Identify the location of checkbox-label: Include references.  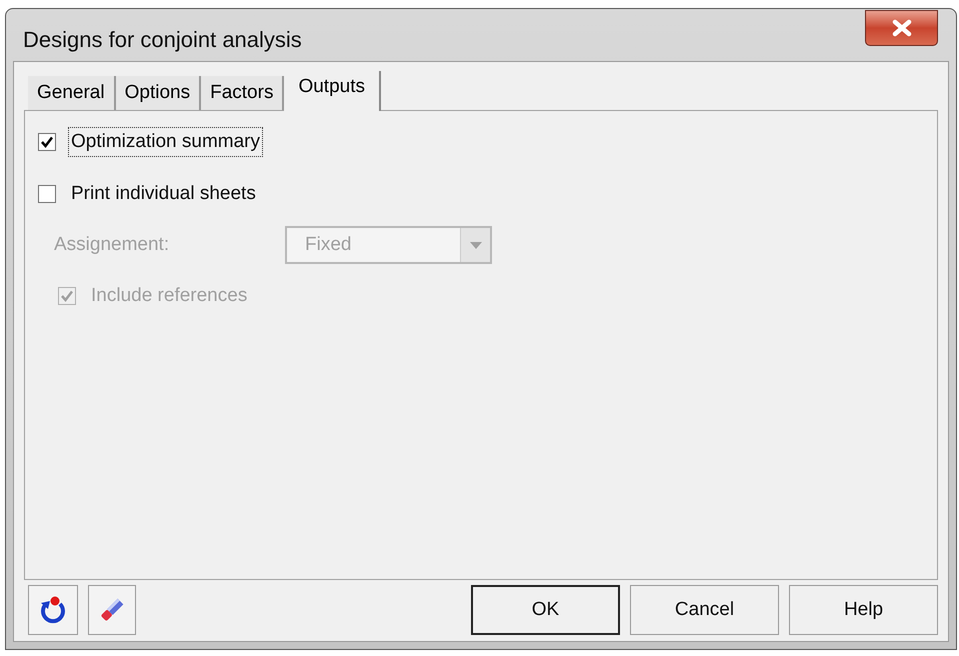
(169, 296).